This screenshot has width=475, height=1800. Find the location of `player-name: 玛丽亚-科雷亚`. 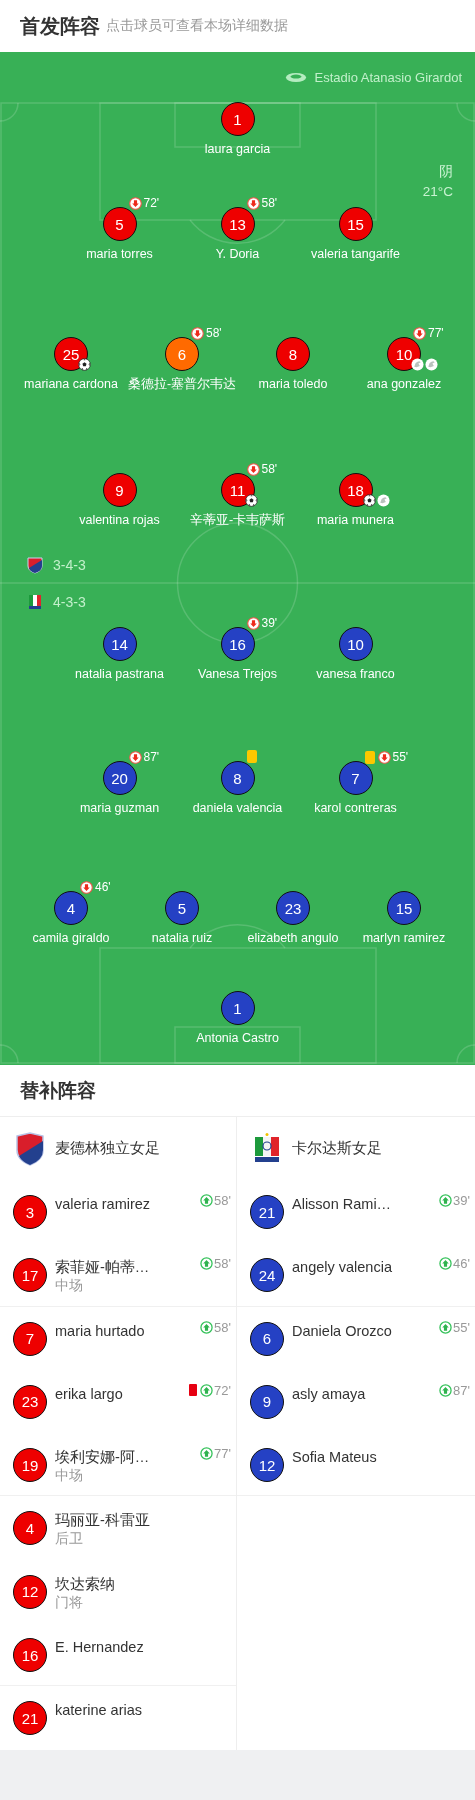

player-name: 玛丽亚-科雷亚 is located at coordinates (102, 1520).